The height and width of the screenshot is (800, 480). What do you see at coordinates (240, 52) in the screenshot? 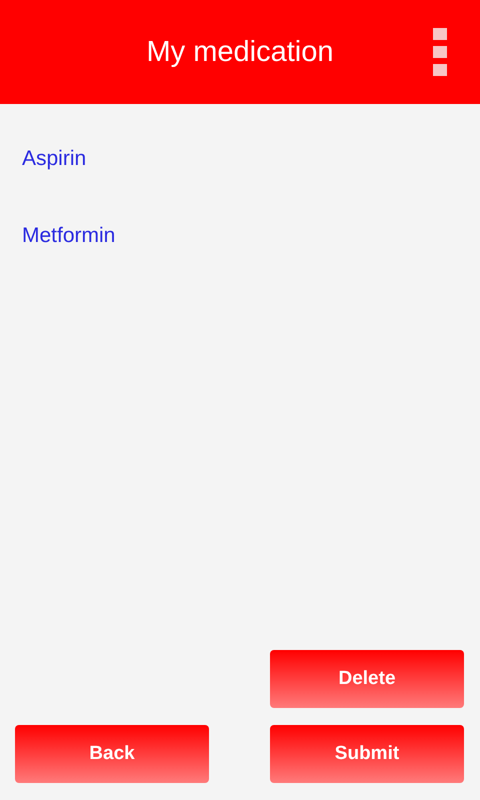
I see `screen-title: My medication` at bounding box center [240, 52].